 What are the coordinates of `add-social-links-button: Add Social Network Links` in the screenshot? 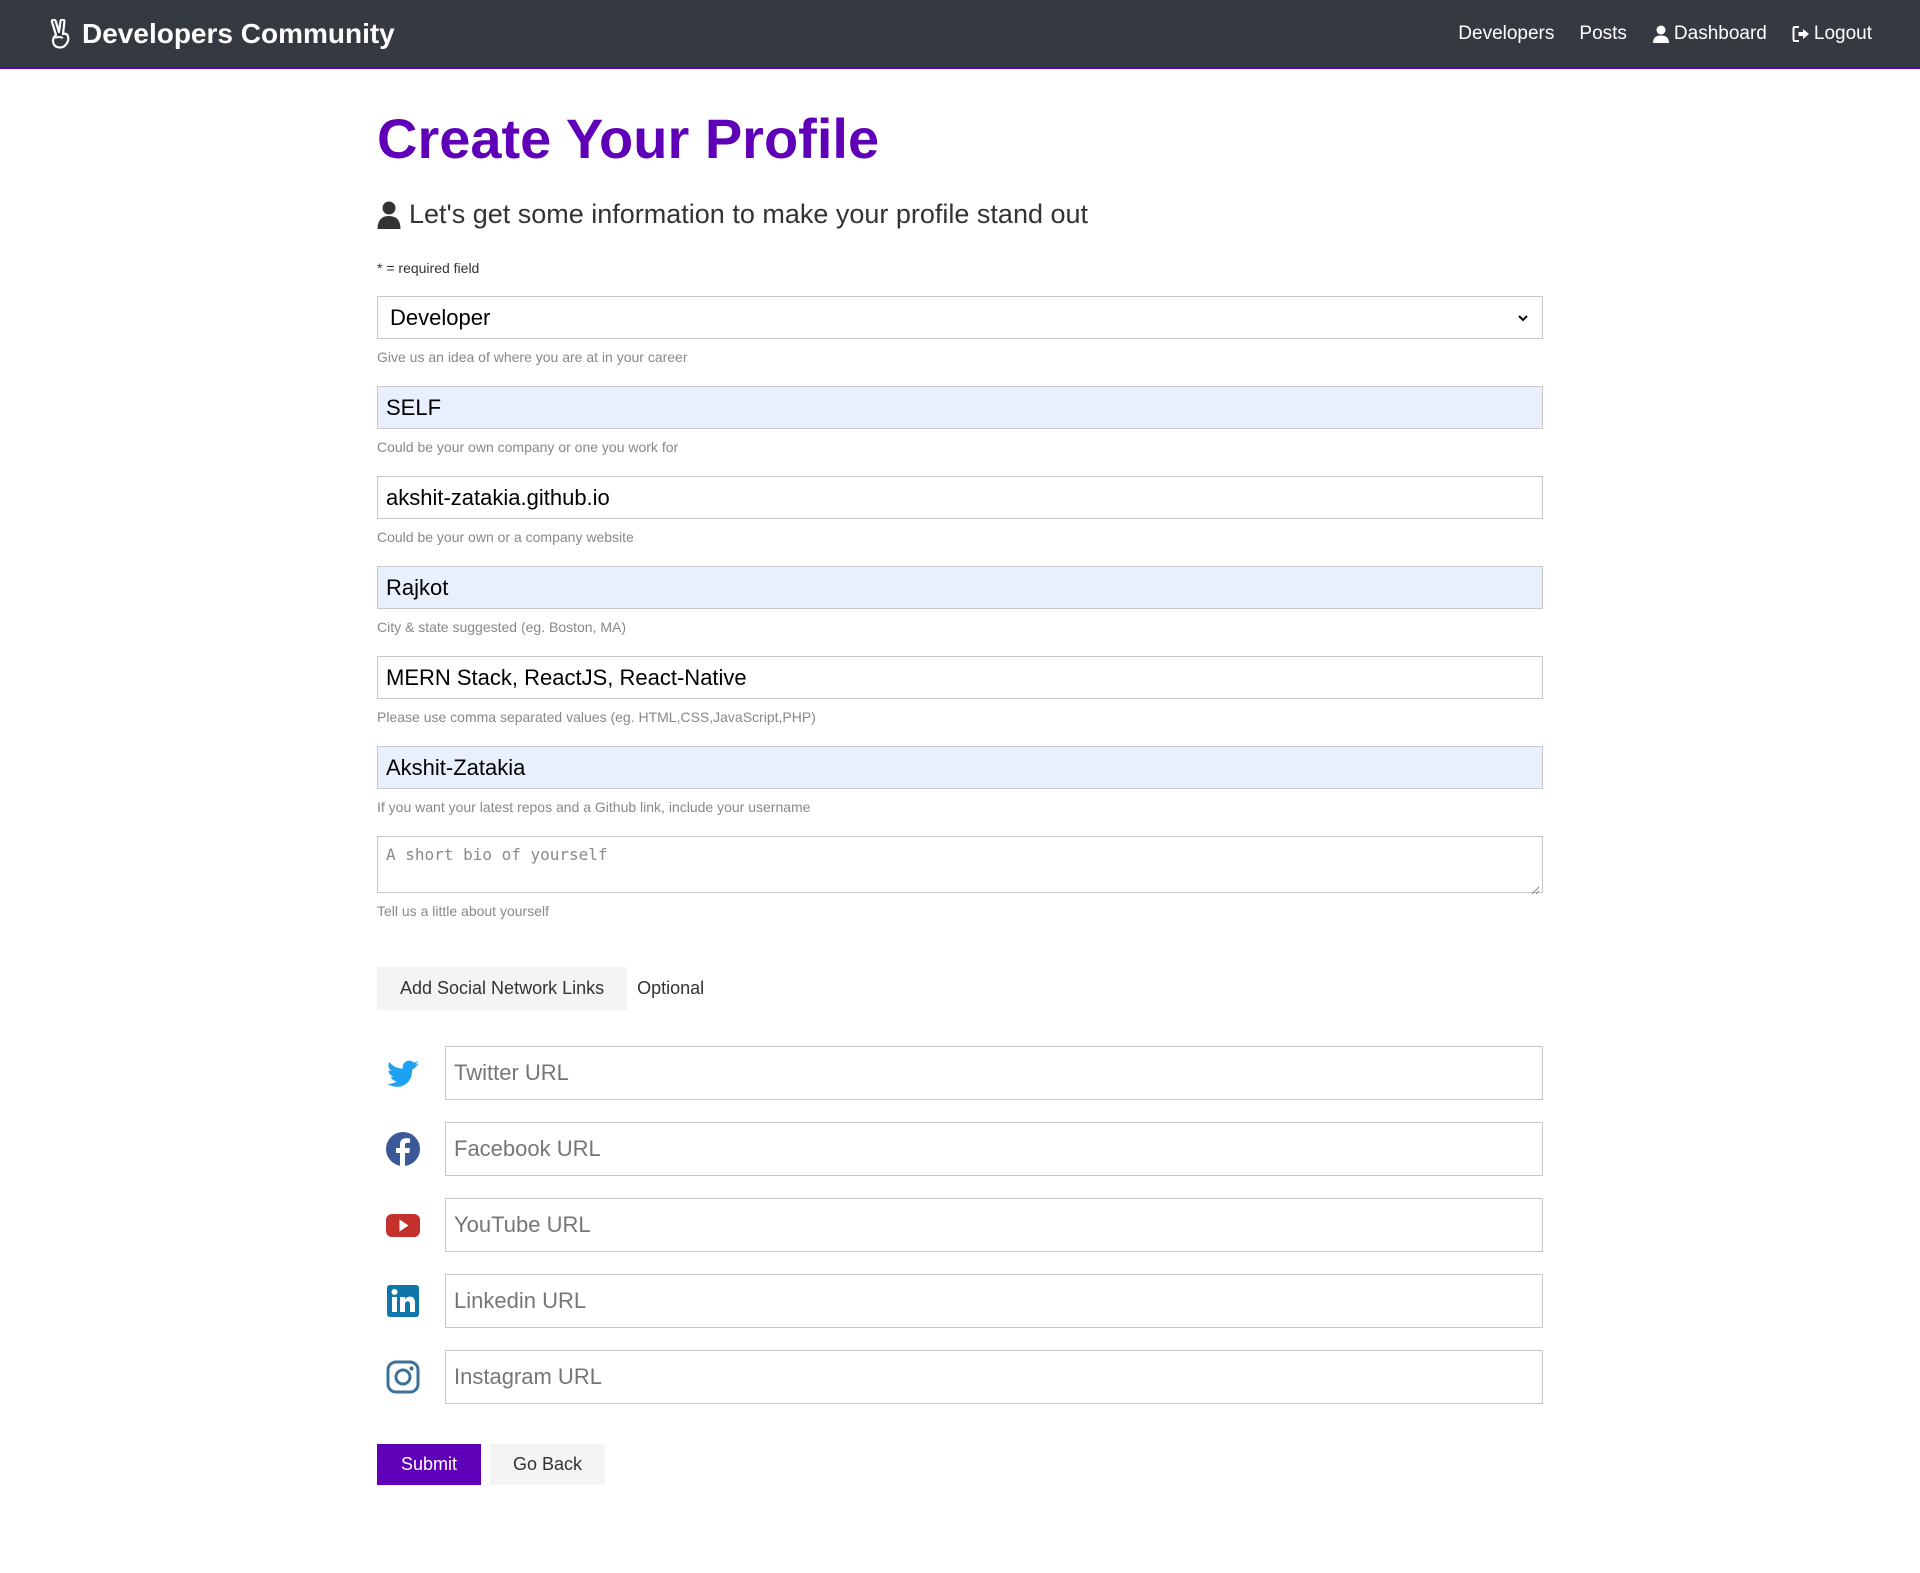 It's located at (502, 988).